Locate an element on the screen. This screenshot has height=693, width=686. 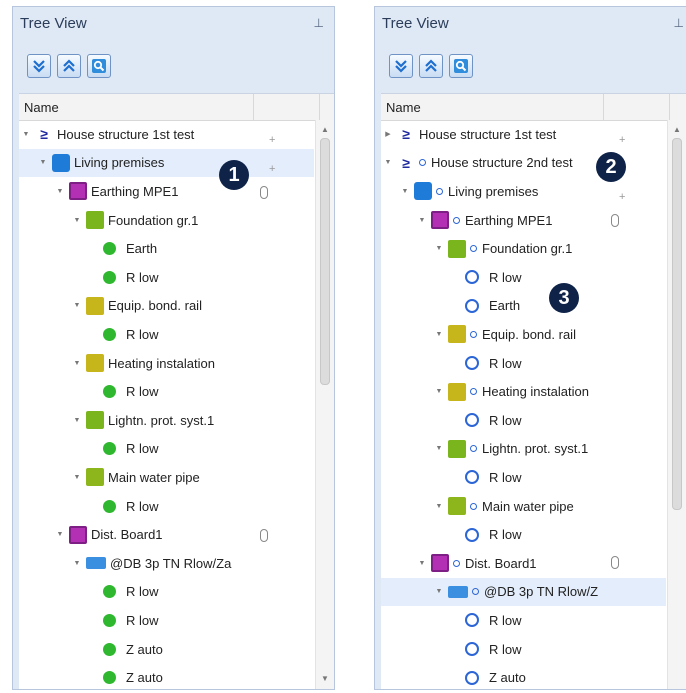
tree-row-label: Foundation gr.1 is located at coordinates (153, 220).